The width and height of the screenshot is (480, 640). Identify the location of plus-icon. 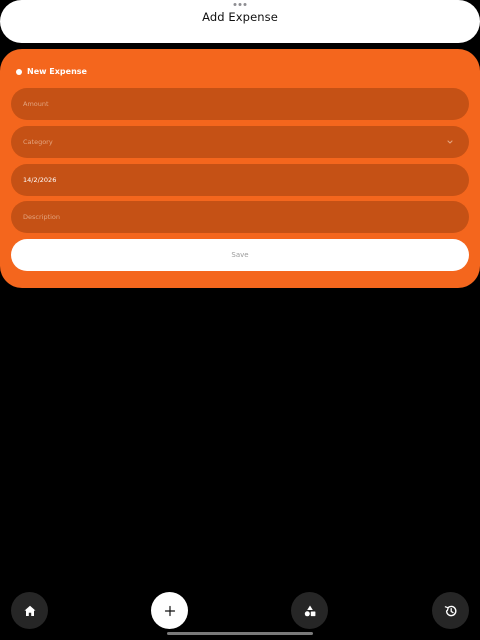
(169, 610).